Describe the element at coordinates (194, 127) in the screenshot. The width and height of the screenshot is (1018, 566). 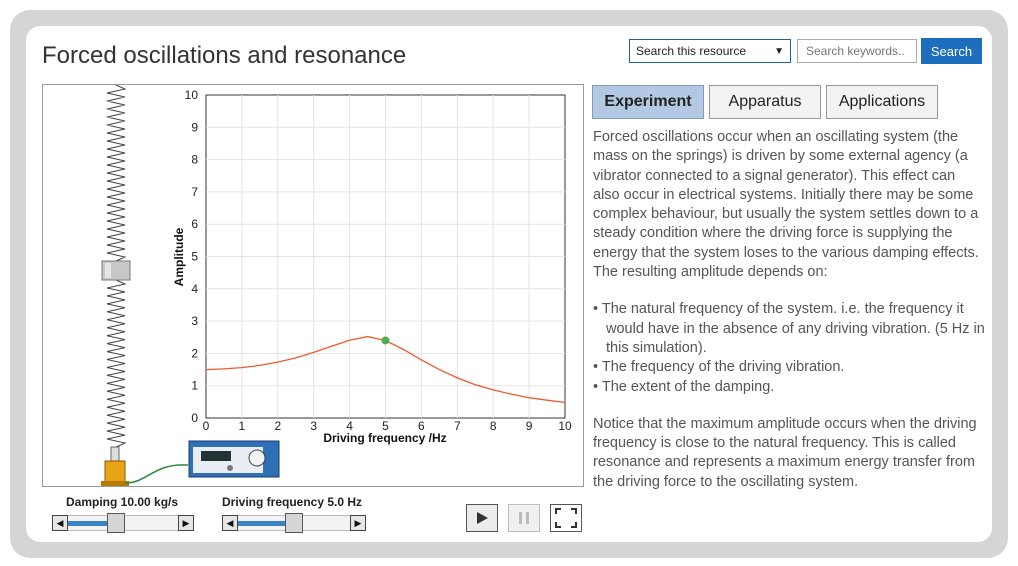
I see `y-tick-label: 9` at that location.